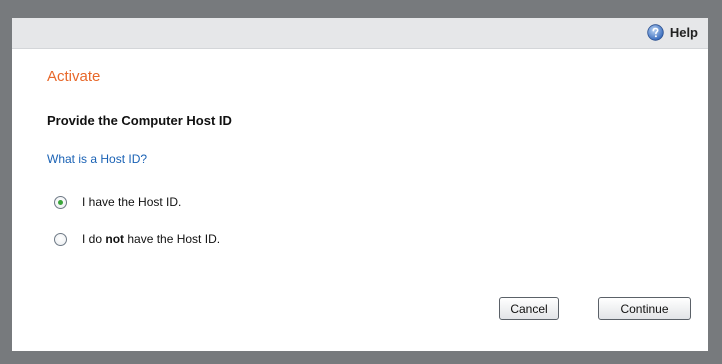  What do you see at coordinates (644, 308) in the screenshot?
I see `continue-button: Continue` at bounding box center [644, 308].